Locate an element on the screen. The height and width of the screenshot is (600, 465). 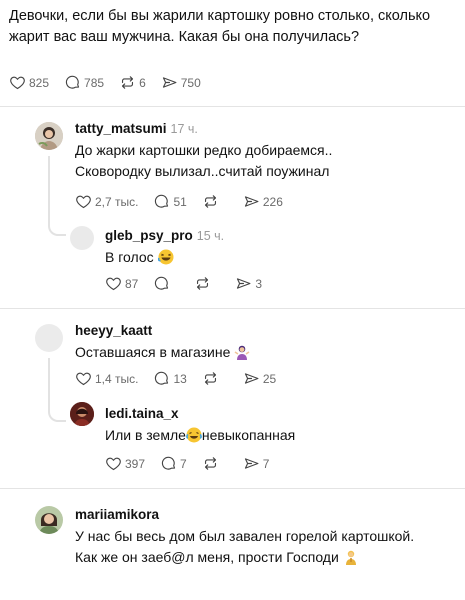
share-button: 7 is located at coordinates (256, 463).